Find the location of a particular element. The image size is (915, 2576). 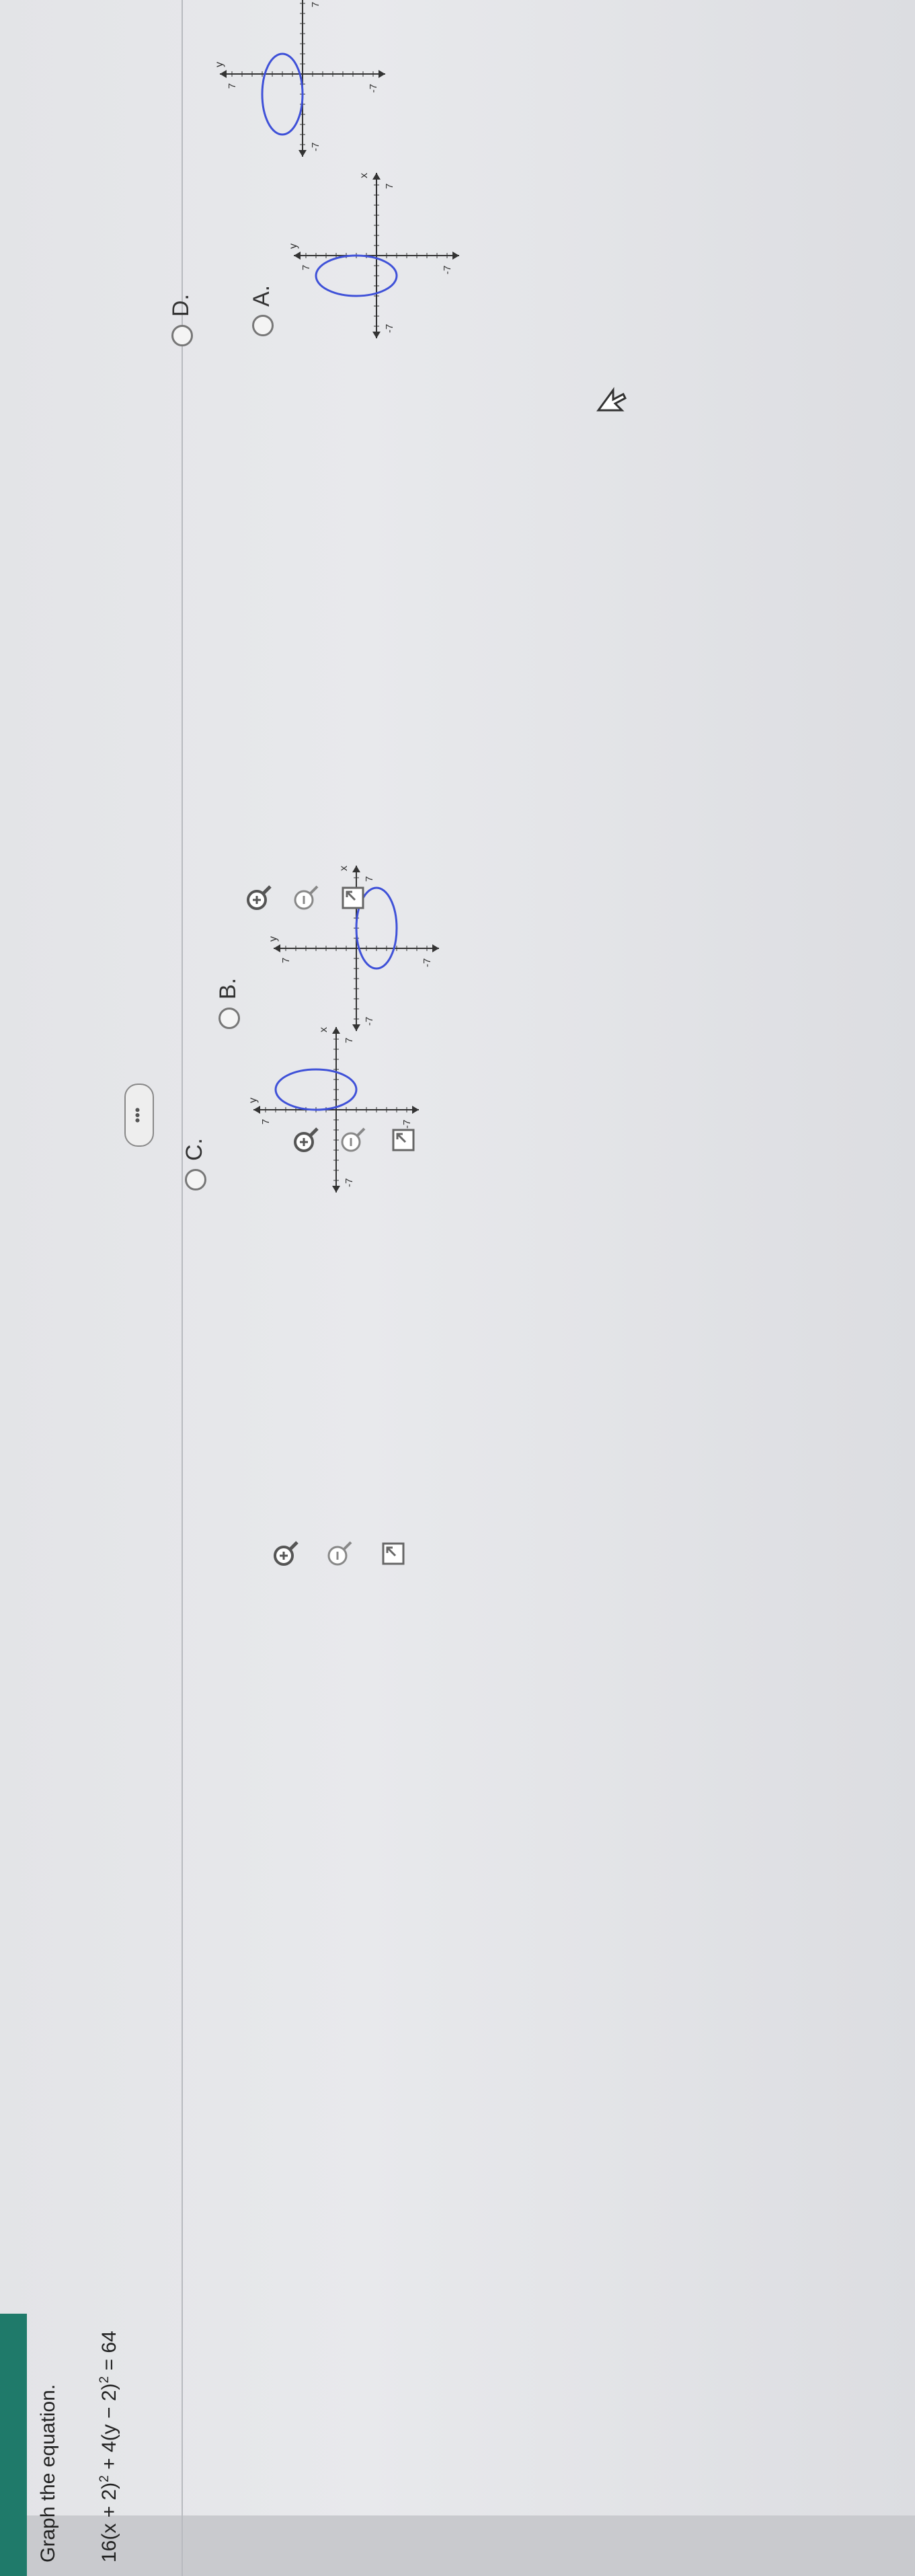

expand-button-a is located at coordinates (403, 1140).